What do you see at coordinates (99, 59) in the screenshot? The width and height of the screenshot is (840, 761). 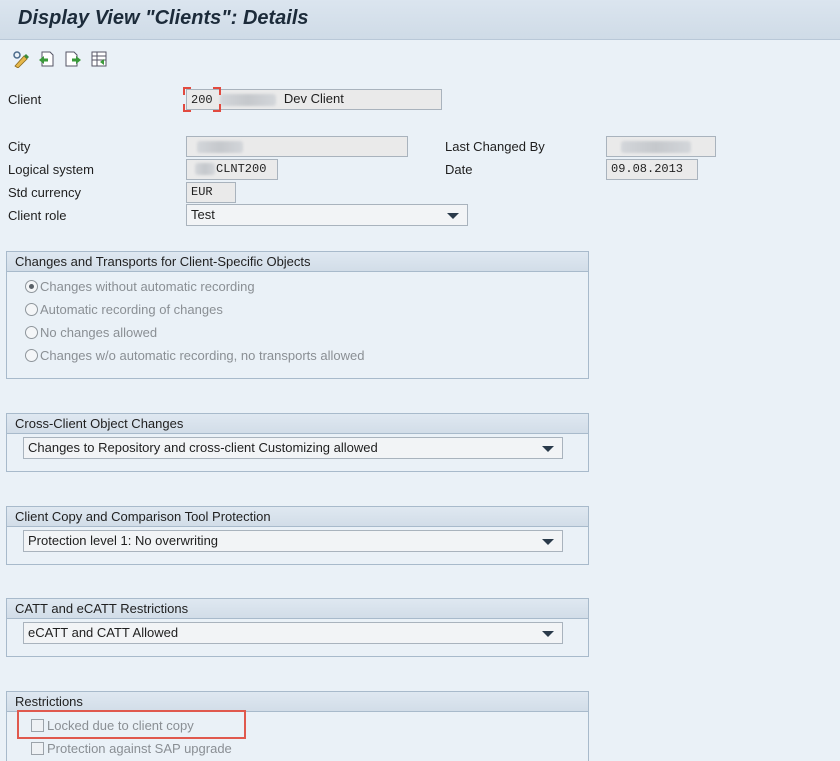 I see `other-entry-icon` at bounding box center [99, 59].